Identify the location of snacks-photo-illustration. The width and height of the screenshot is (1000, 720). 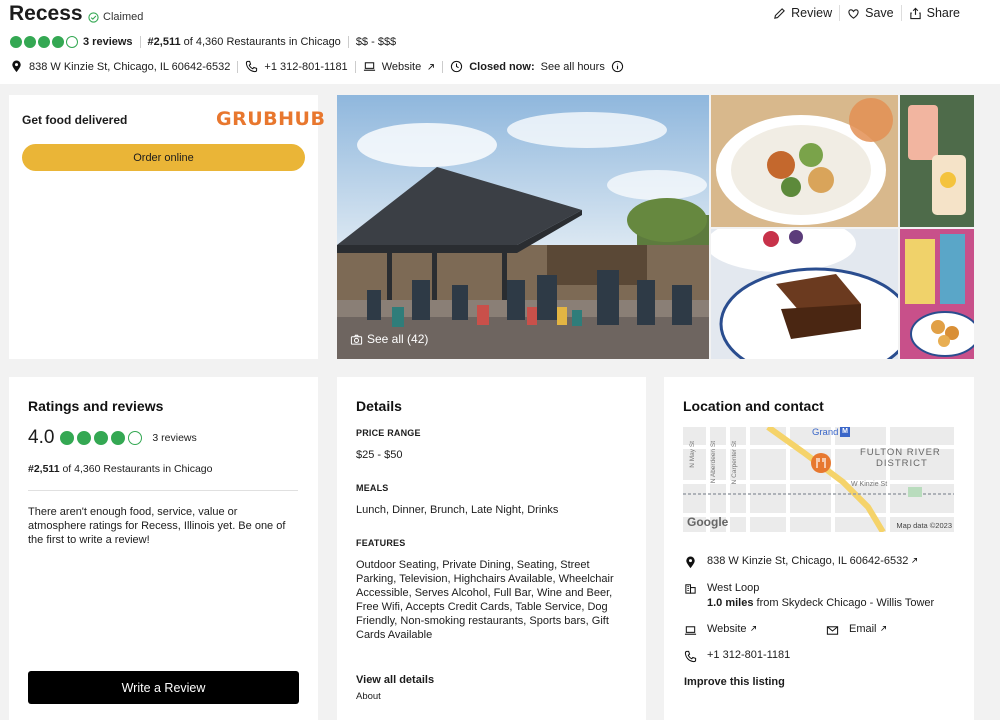
(937, 294).